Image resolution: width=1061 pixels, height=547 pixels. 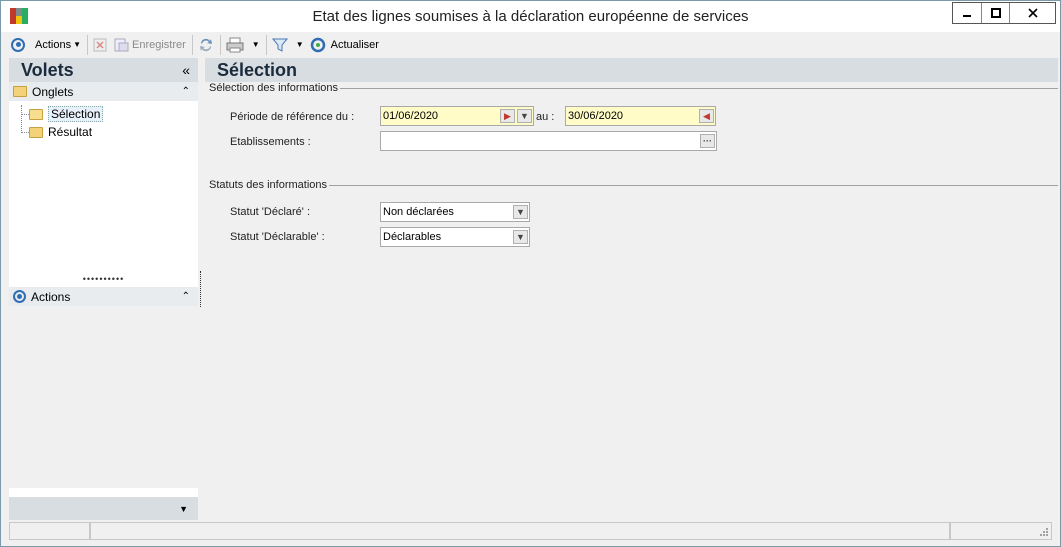 What do you see at coordinates (545, 117) in the screenshot?
I see `au-label: au :` at bounding box center [545, 117].